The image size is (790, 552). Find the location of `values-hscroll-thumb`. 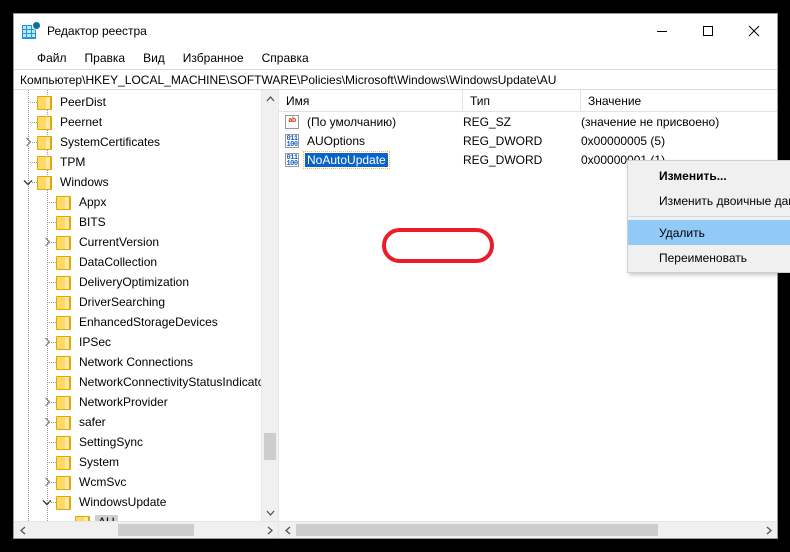

values-hscroll-thumb is located at coordinates (477, 530).